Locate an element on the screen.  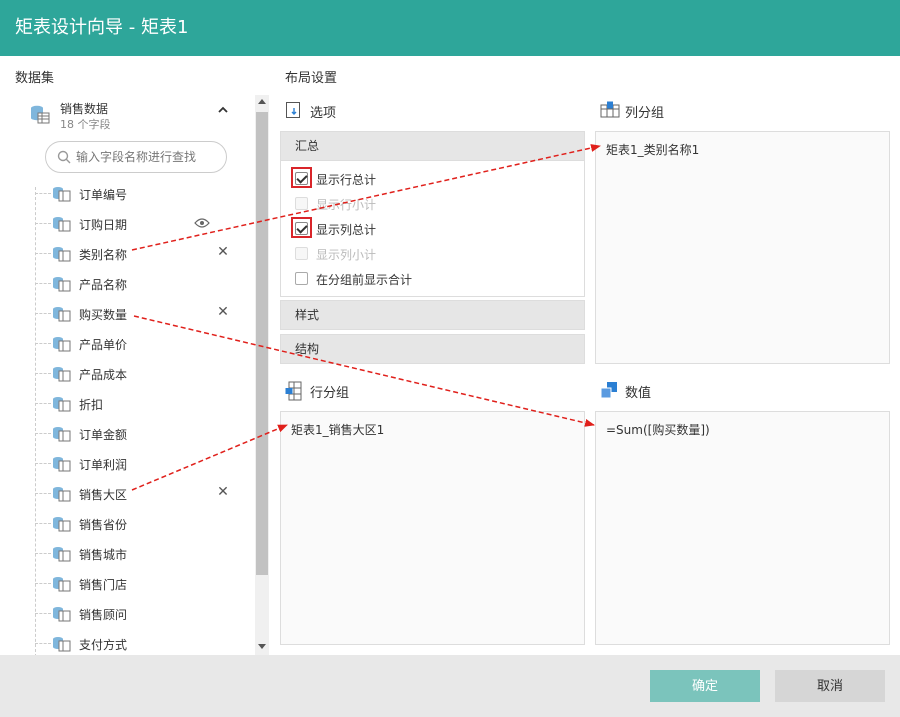
scroll-up-arrow-icon is located at coordinates (262, 101).